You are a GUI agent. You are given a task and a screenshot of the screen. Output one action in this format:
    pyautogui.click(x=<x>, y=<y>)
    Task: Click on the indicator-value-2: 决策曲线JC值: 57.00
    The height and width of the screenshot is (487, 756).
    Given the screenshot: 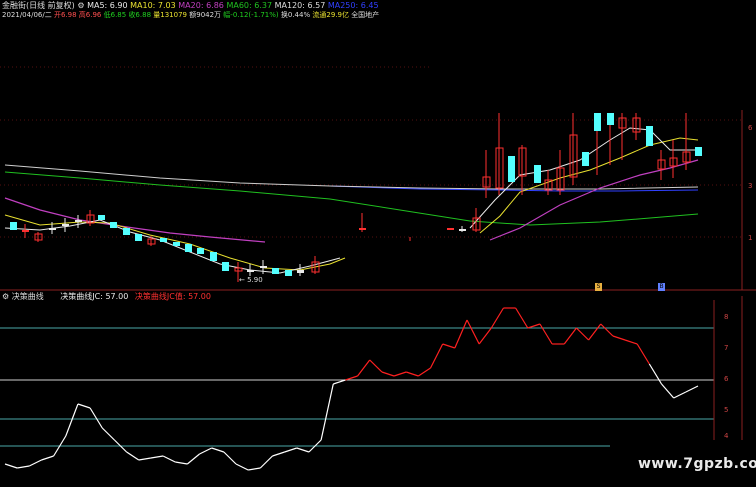 What is the action you would take?
    pyautogui.click(x=172, y=296)
    